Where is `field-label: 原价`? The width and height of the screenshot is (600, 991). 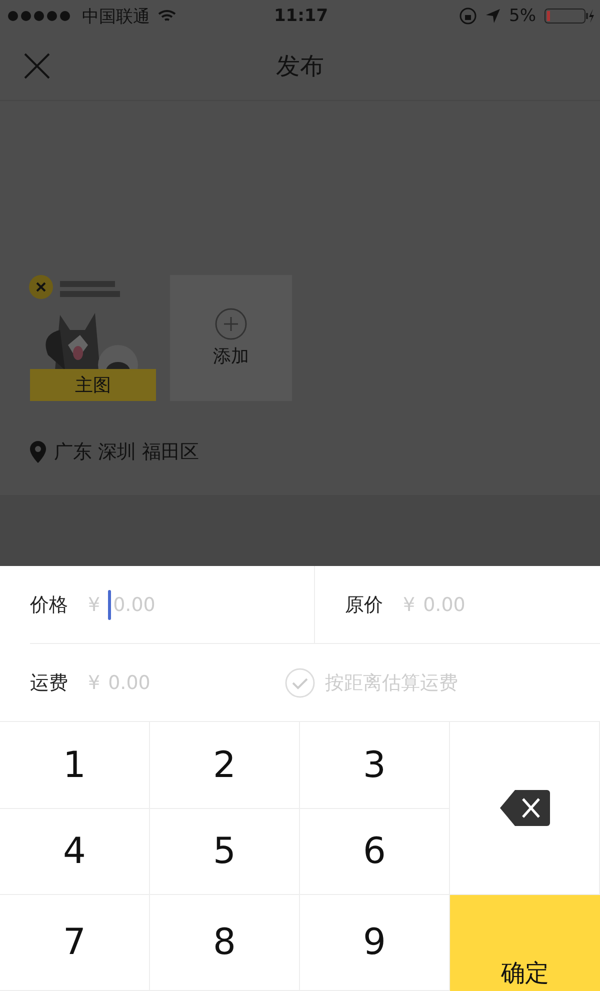 field-label: 原价 is located at coordinates (364, 605).